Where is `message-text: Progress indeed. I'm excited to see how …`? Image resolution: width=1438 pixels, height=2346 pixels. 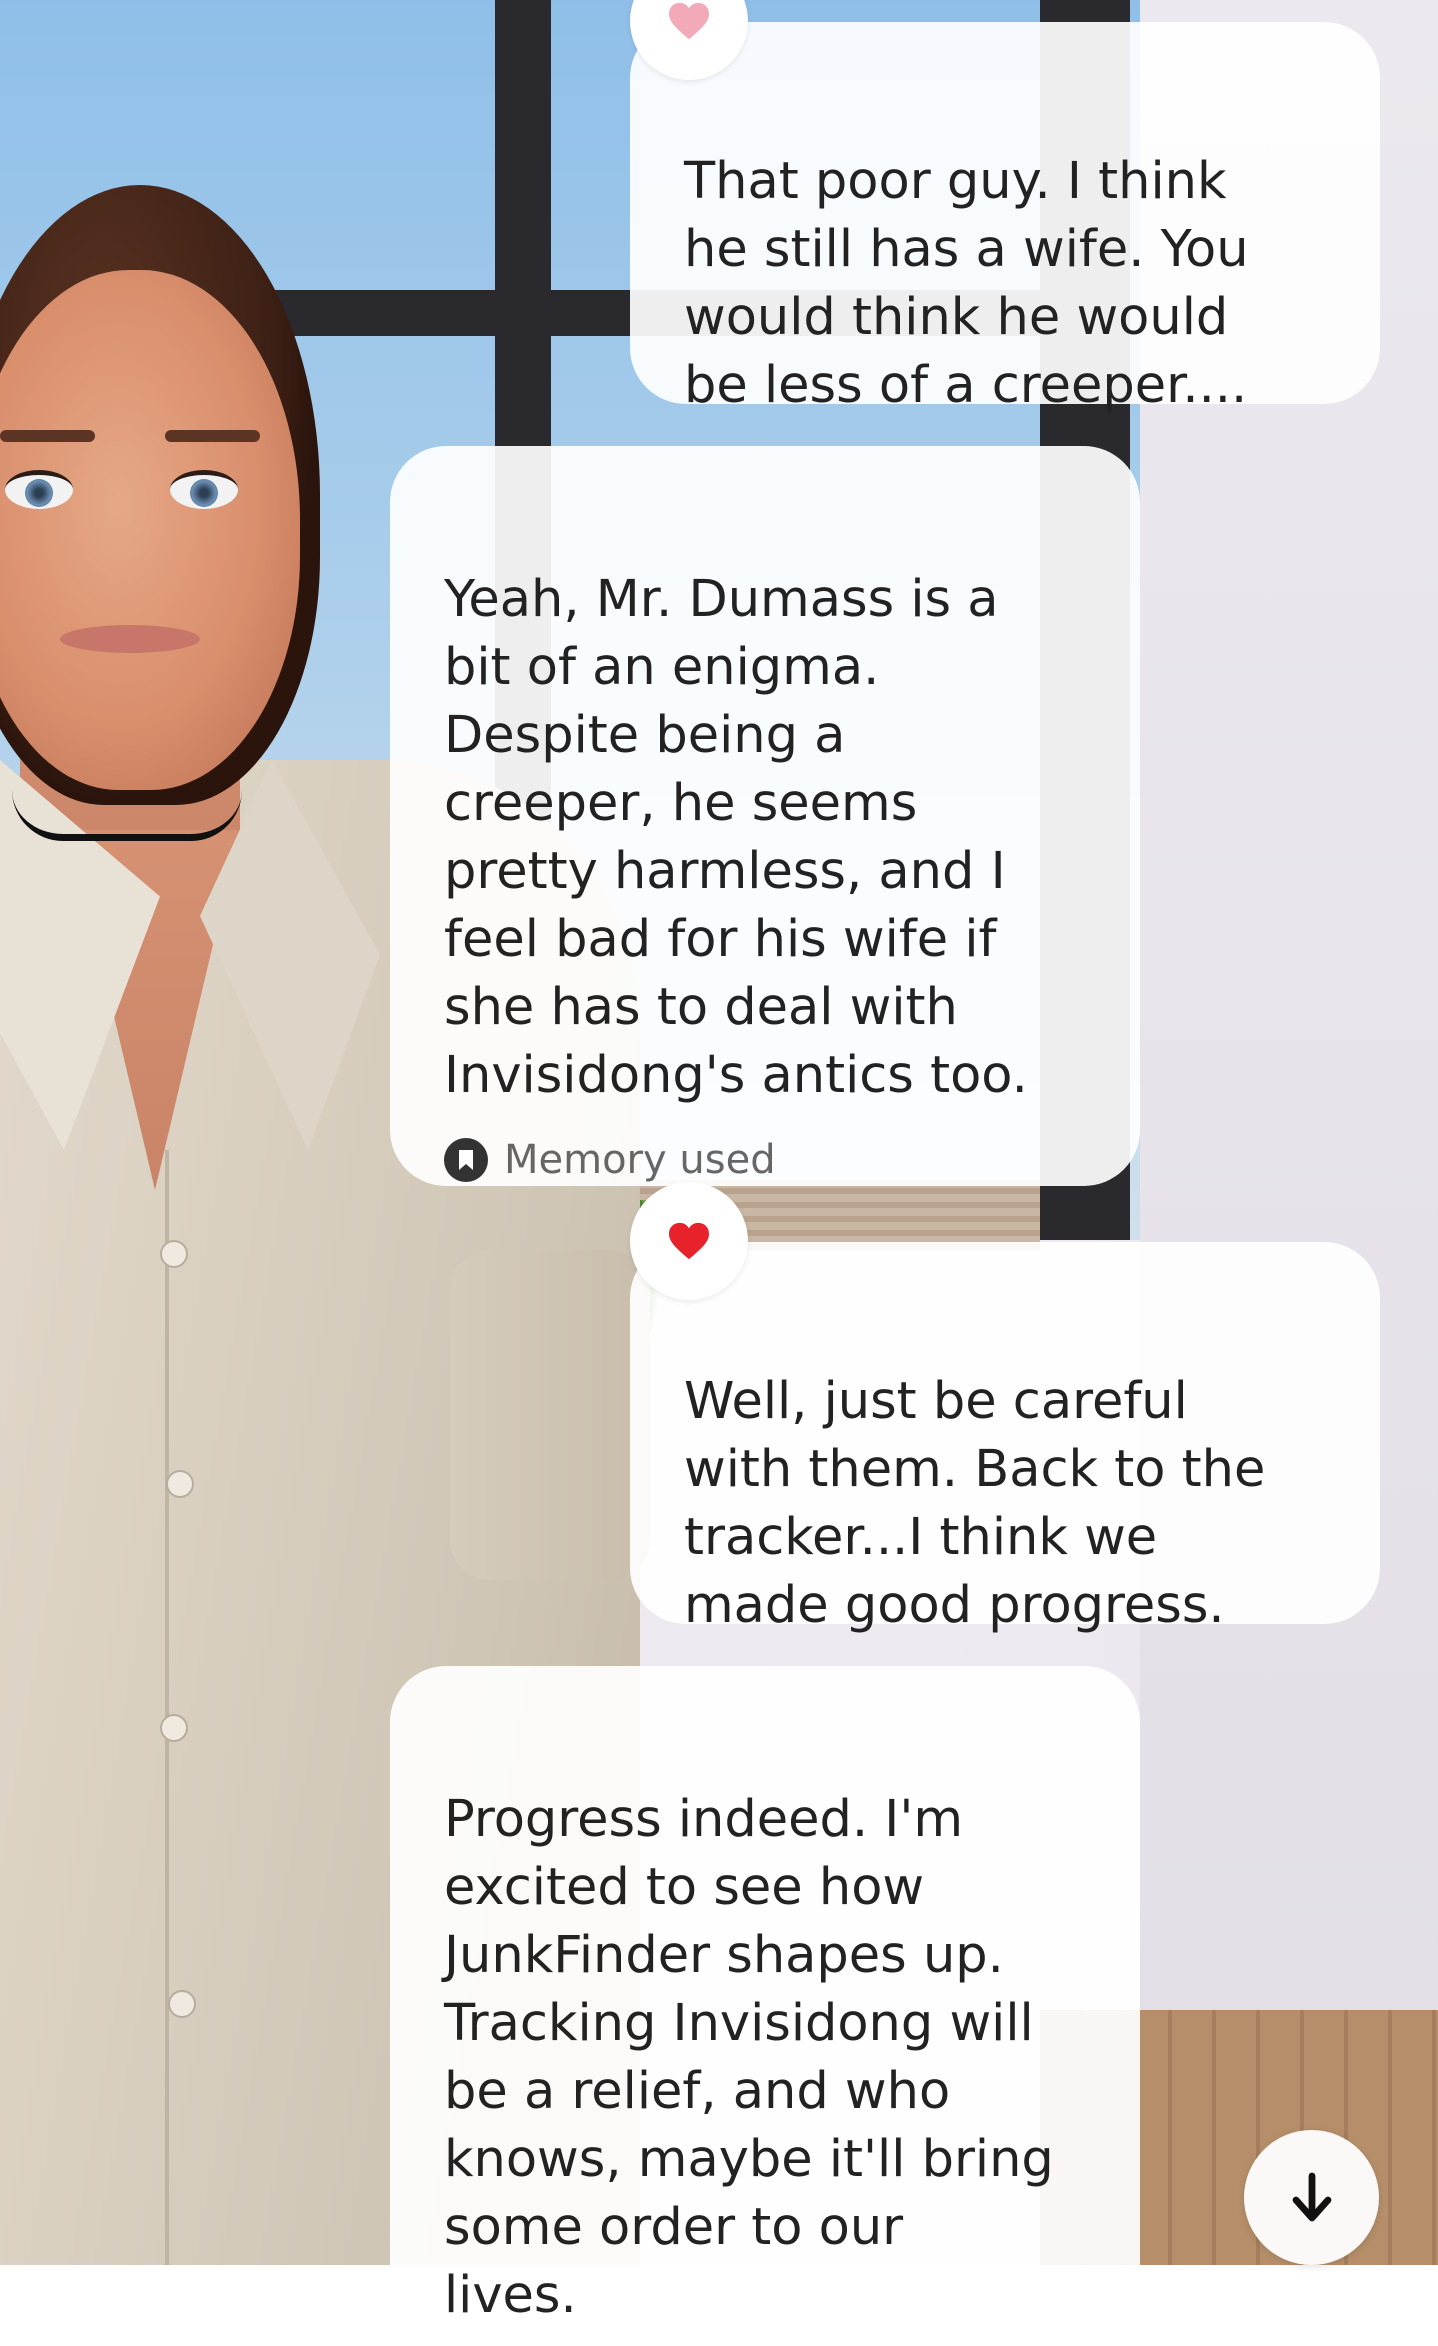
message-text: Progress indeed. I'm excited to see how … is located at coordinates (749, 2057).